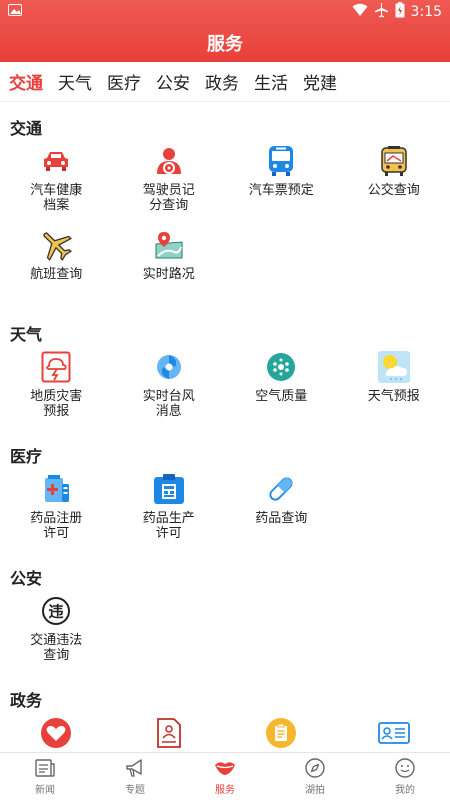  Describe the element at coordinates (26, 456) in the screenshot. I see `section-title: 医疗` at that location.